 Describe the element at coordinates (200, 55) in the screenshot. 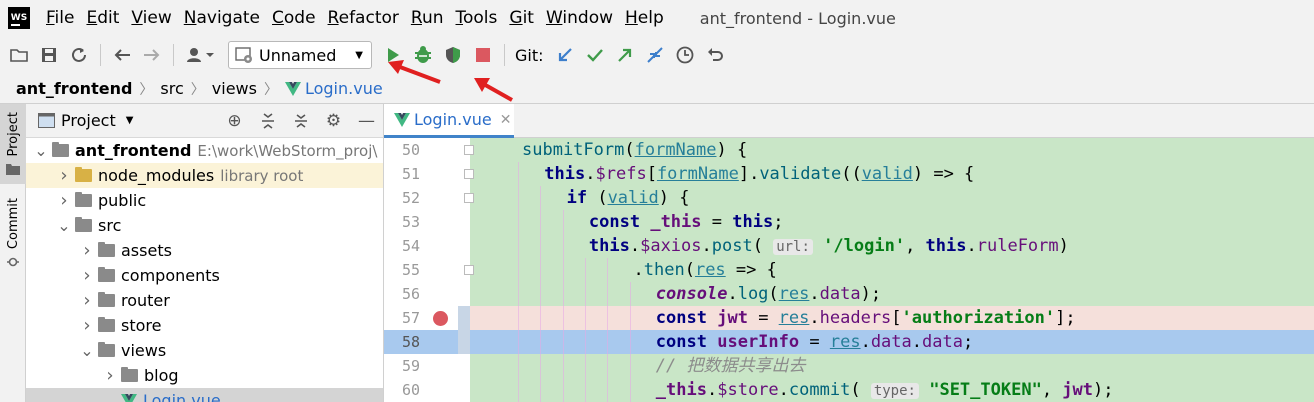

I see `user-dropdown-icon` at that location.